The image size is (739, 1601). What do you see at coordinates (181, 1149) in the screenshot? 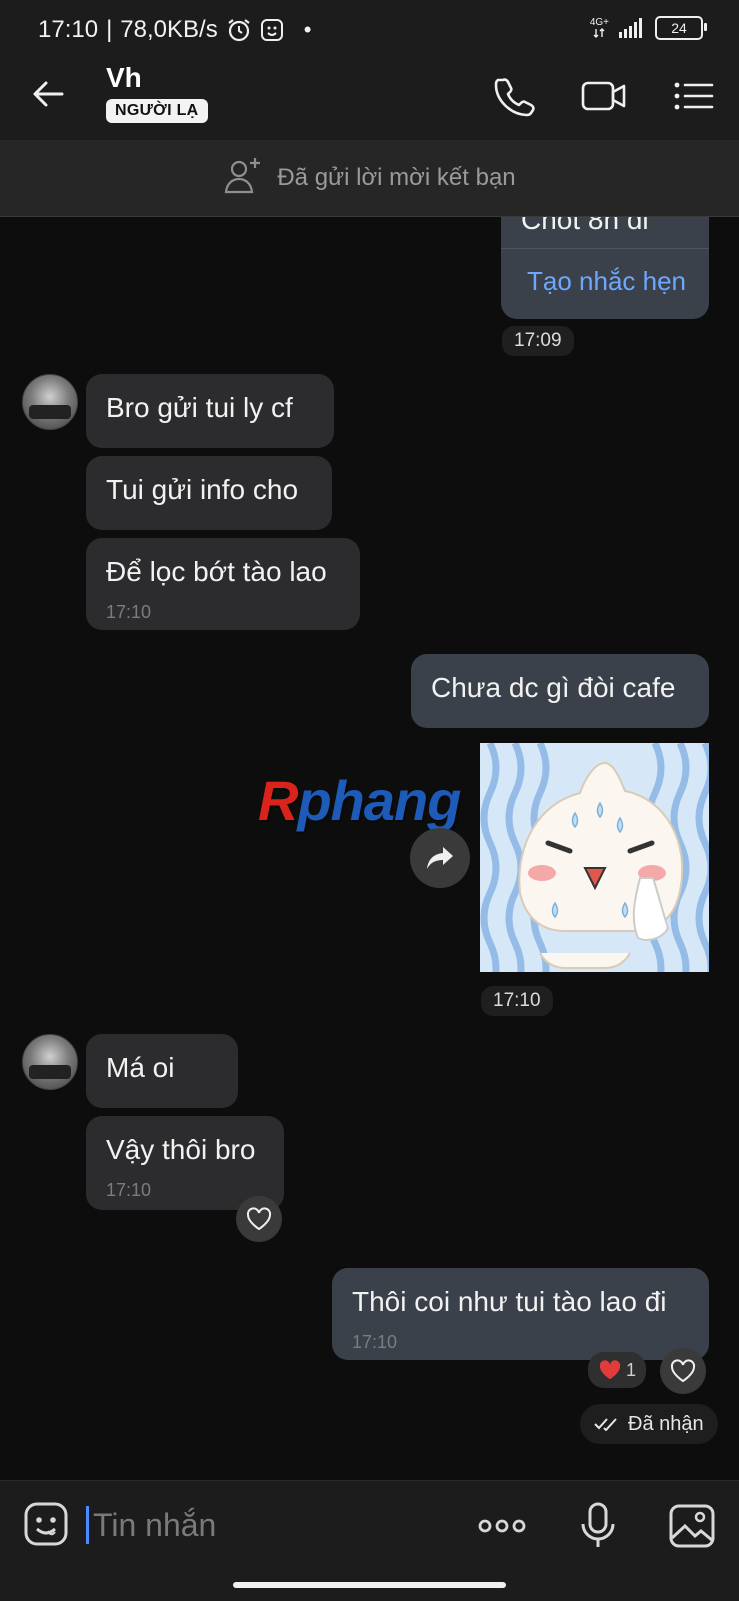
I see `message-text: Vậy thôi bro` at bounding box center [181, 1149].